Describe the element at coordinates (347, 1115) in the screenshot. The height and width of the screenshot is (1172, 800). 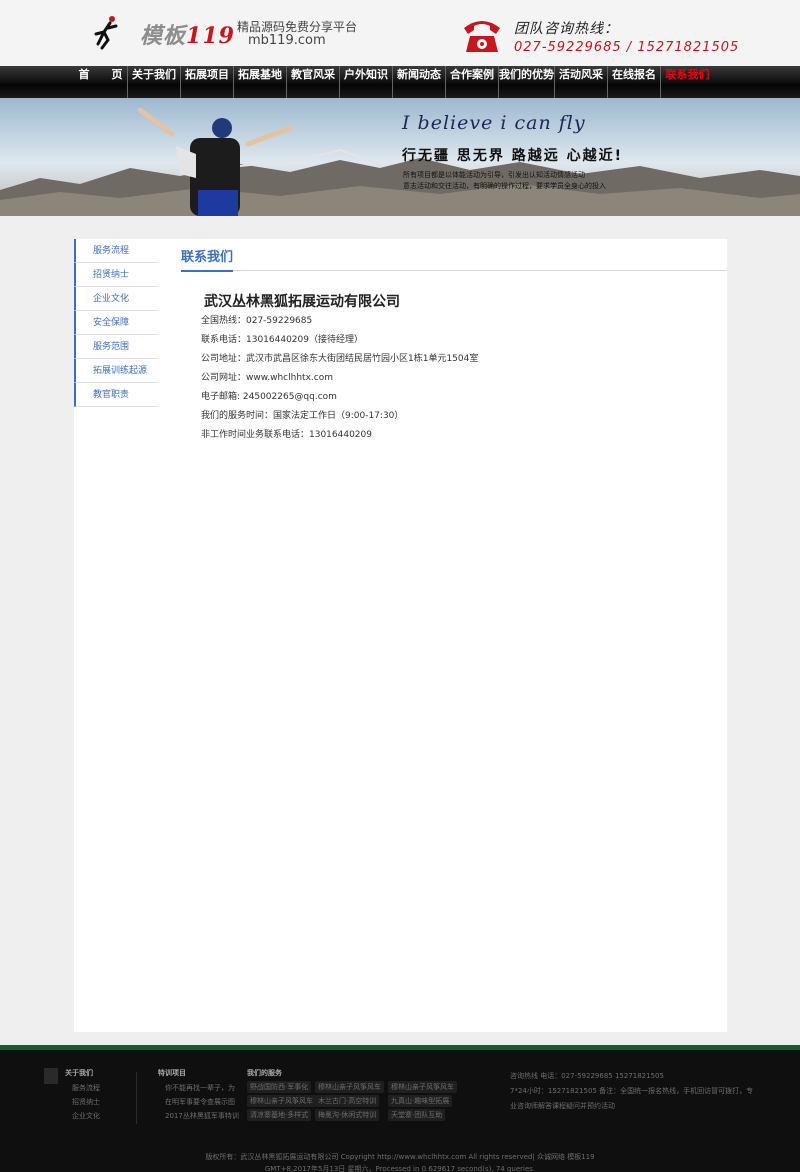
I see `footer-service-tag-7: 梅冕沟·休闲式特训` at that location.